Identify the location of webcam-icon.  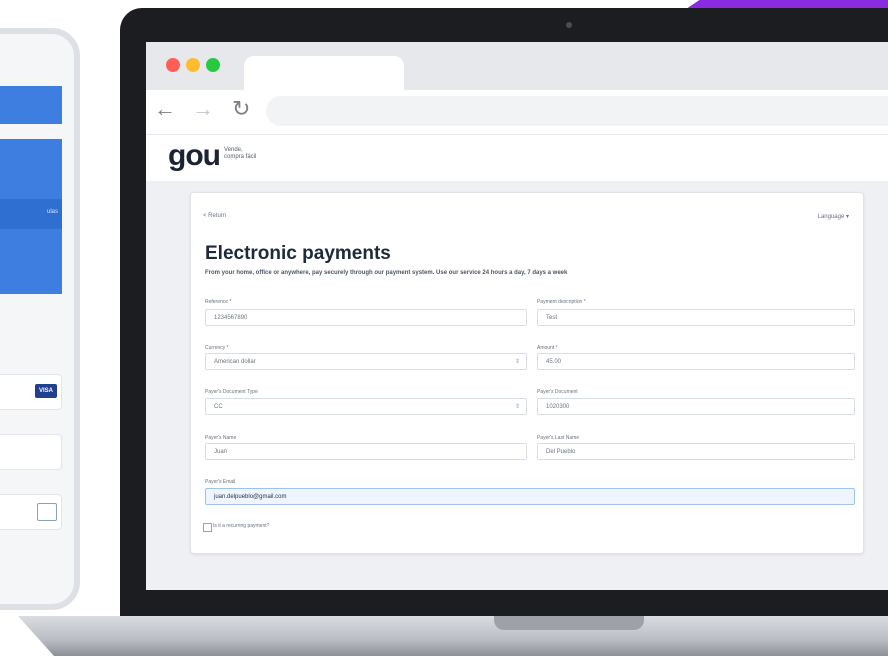
(569, 25).